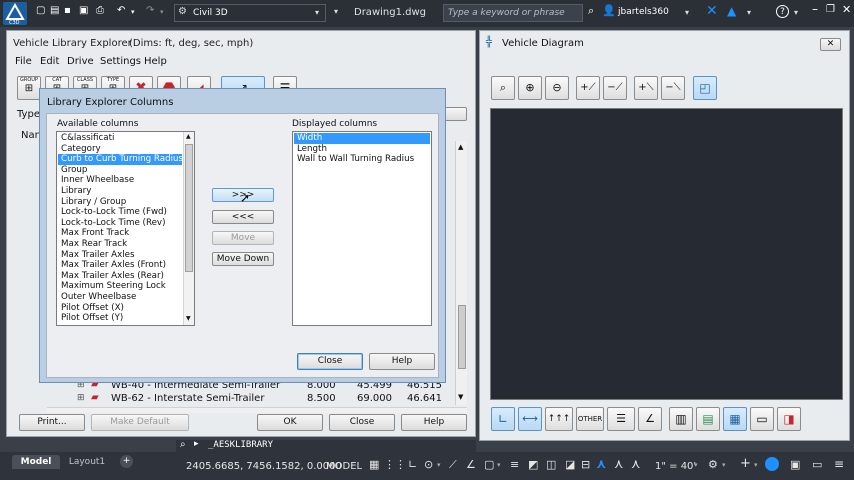 This screenshot has height=480, width=854. I want to click on menu-help: Help, so click(155, 61).